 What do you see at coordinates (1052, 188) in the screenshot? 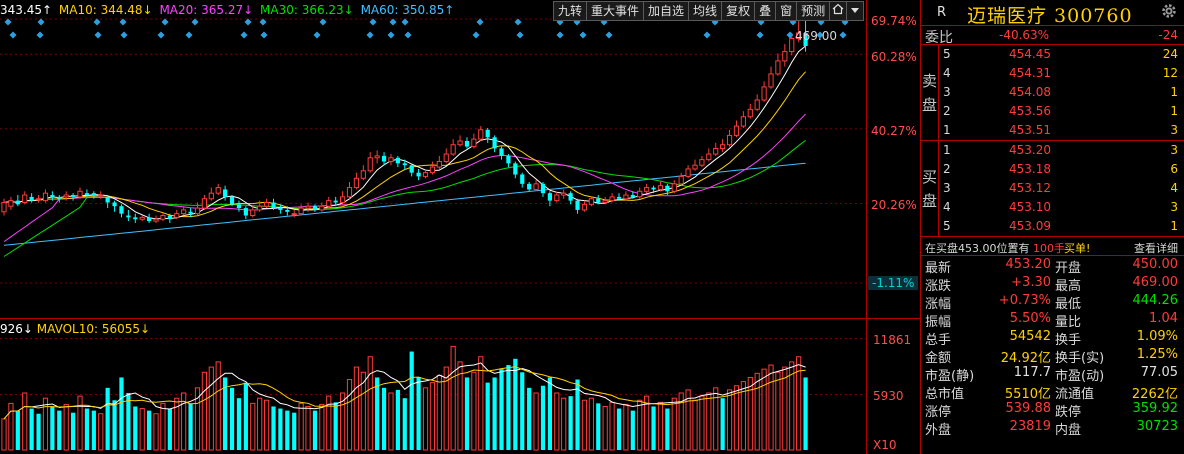
I see `bid-row: 3 453.12 4` at bounding box center [1052, 188].